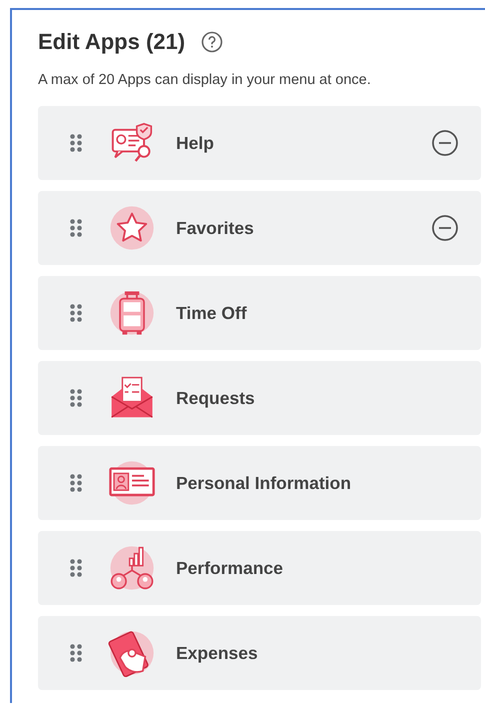 The height and width of the screenshot is (705, 485). I want to click on id-card-icon, so click(132, 483).